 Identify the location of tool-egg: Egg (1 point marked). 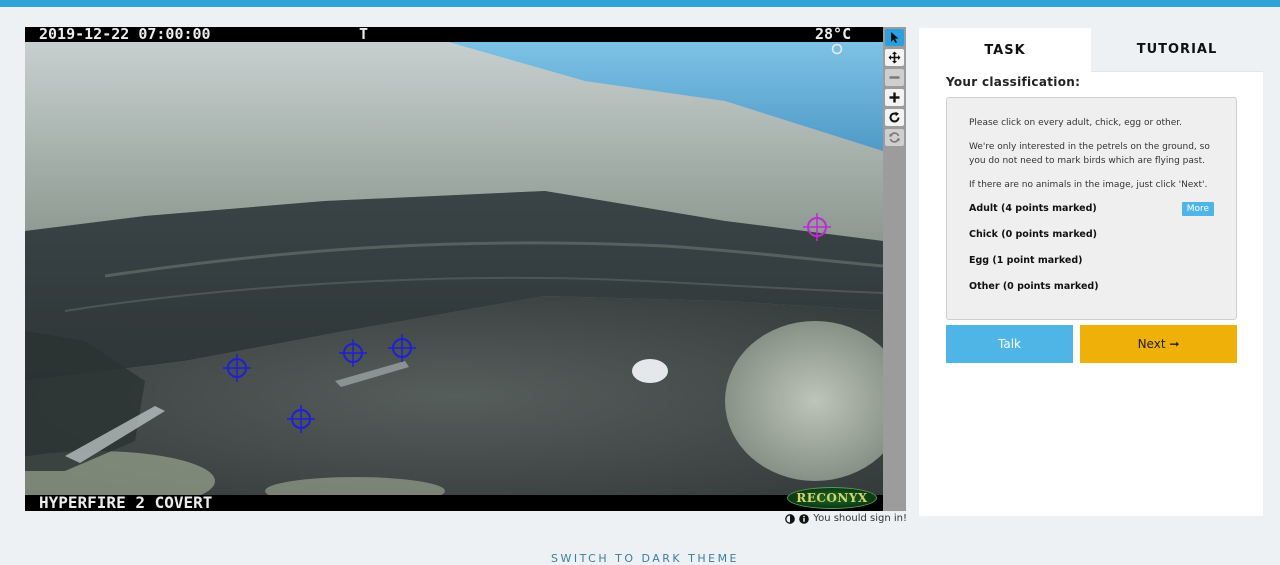
(1091, 267).